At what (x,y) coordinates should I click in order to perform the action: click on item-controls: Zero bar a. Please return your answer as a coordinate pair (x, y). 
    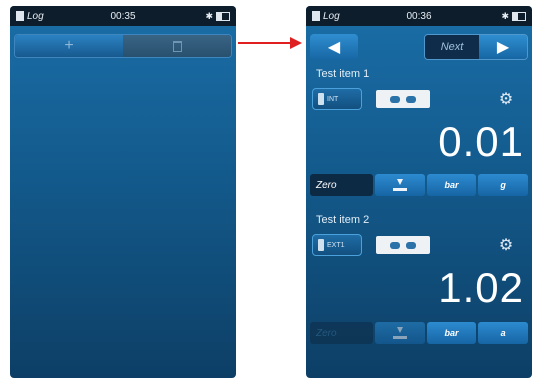
    Looking at the image, I should click on (419, 333).